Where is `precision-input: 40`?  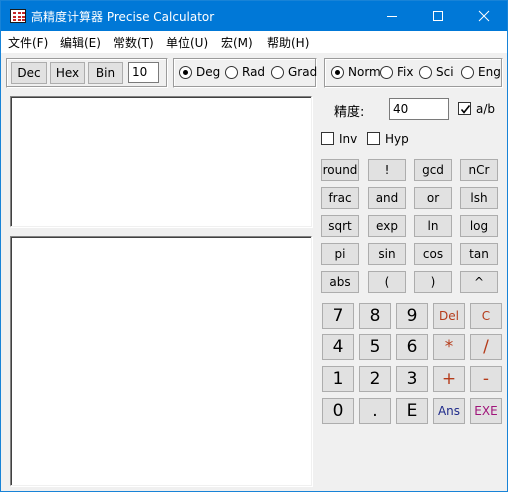 precision-input: 40 is located at coordinates (419, 109).